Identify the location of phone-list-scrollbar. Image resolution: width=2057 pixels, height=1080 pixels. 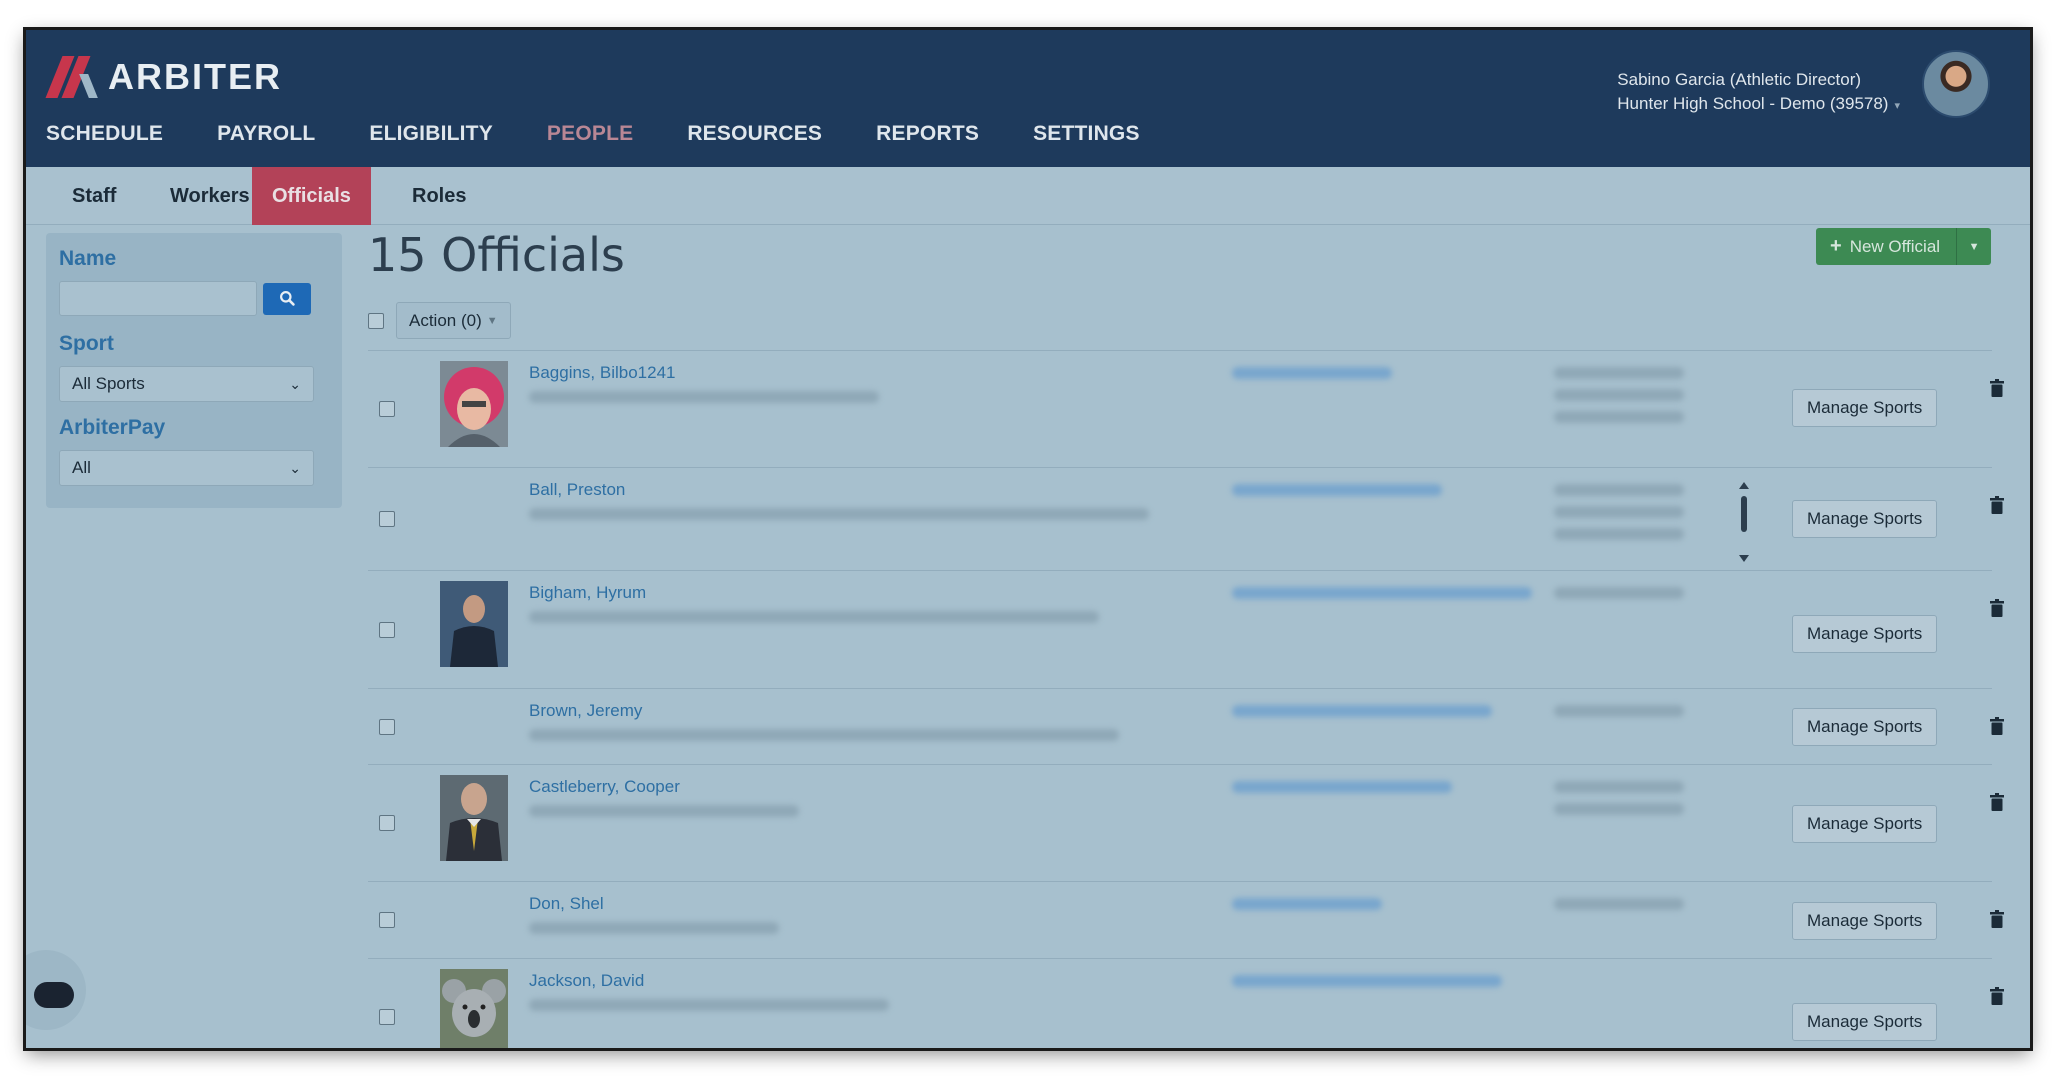
(1744, 522).